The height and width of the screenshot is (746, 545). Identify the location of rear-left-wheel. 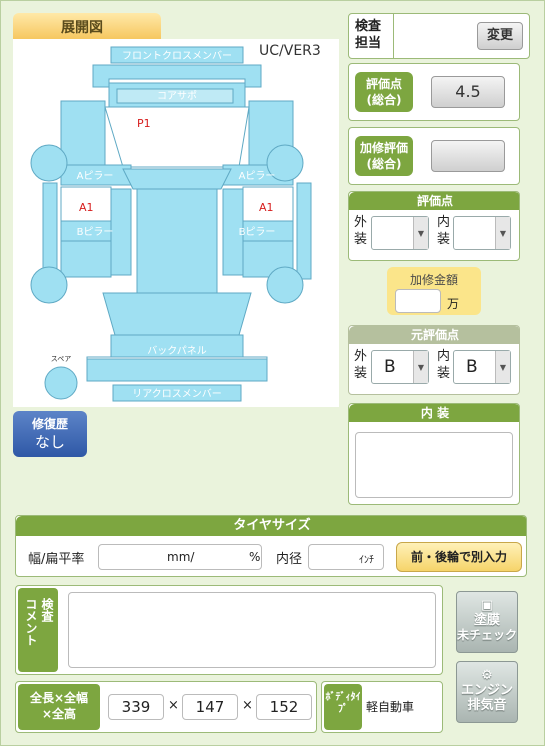
(49, 285).